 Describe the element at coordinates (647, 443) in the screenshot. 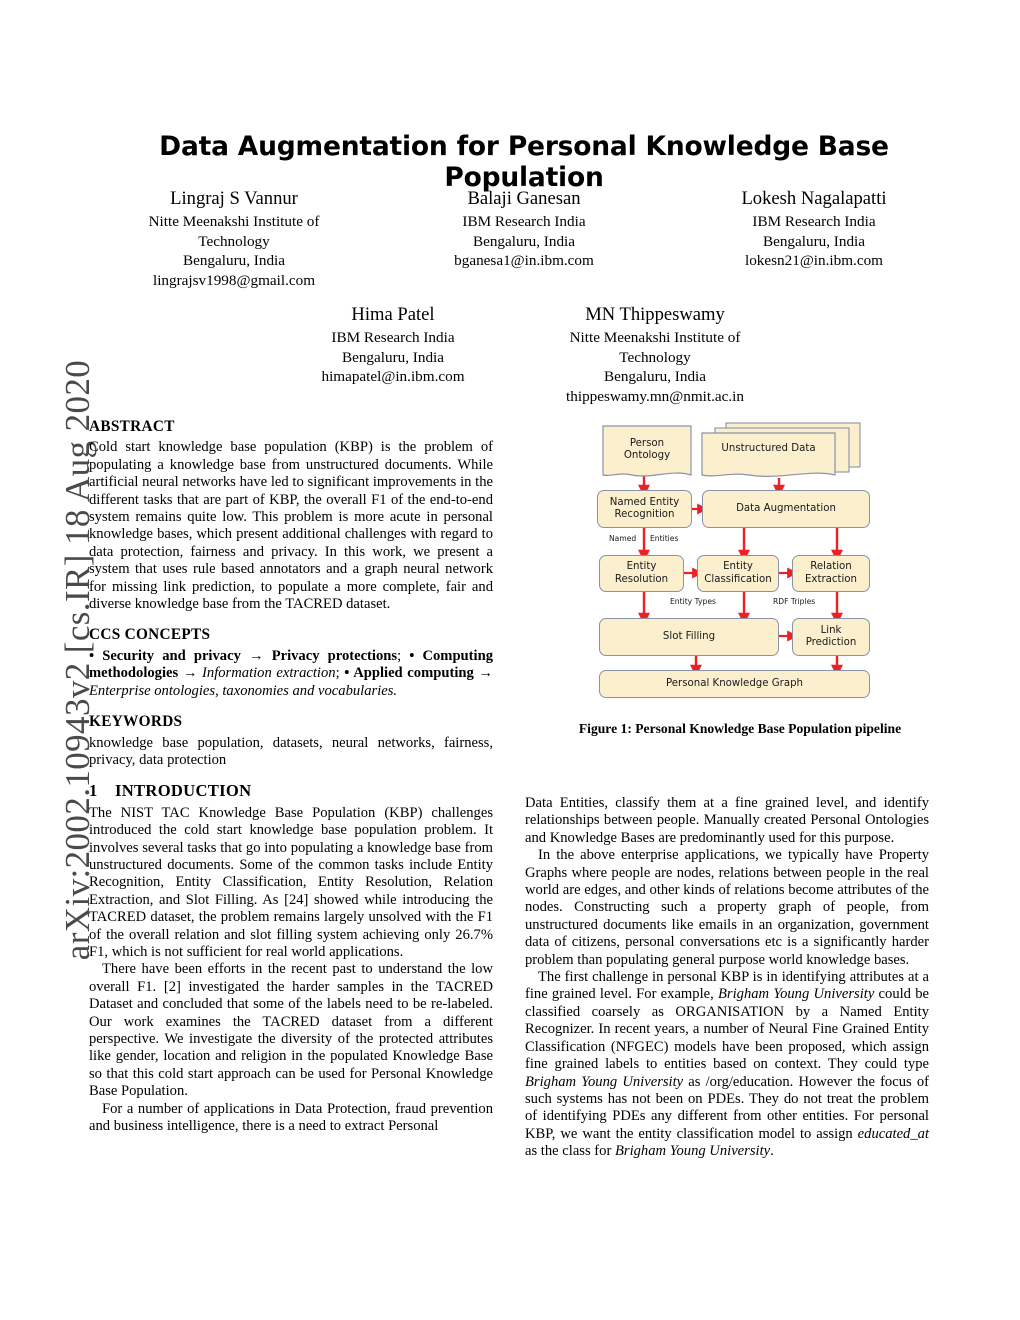

I see `node-label-line: Person` at that location.